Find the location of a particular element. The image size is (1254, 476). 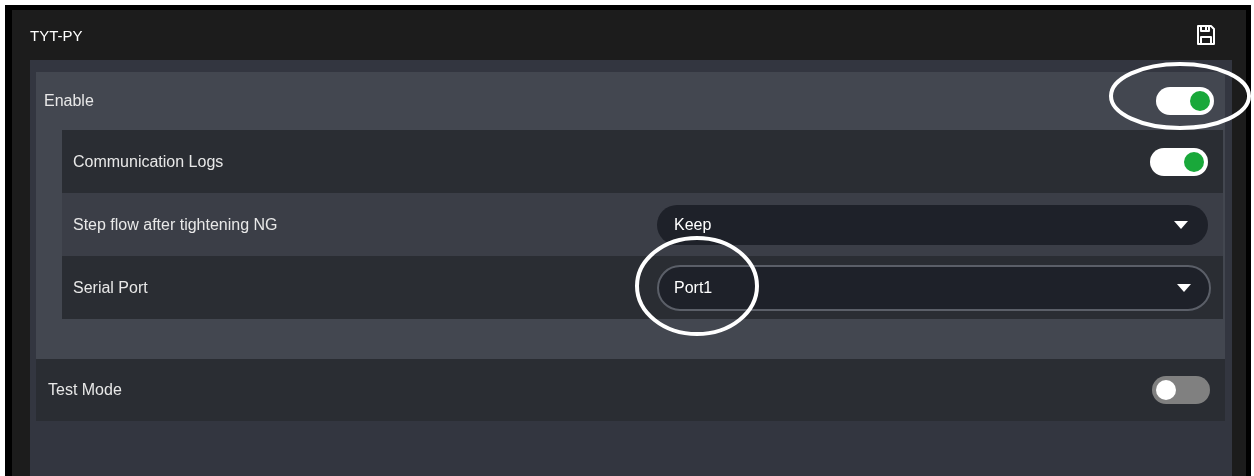

setting-label: Serial Port is located at coordinates (111, 287).